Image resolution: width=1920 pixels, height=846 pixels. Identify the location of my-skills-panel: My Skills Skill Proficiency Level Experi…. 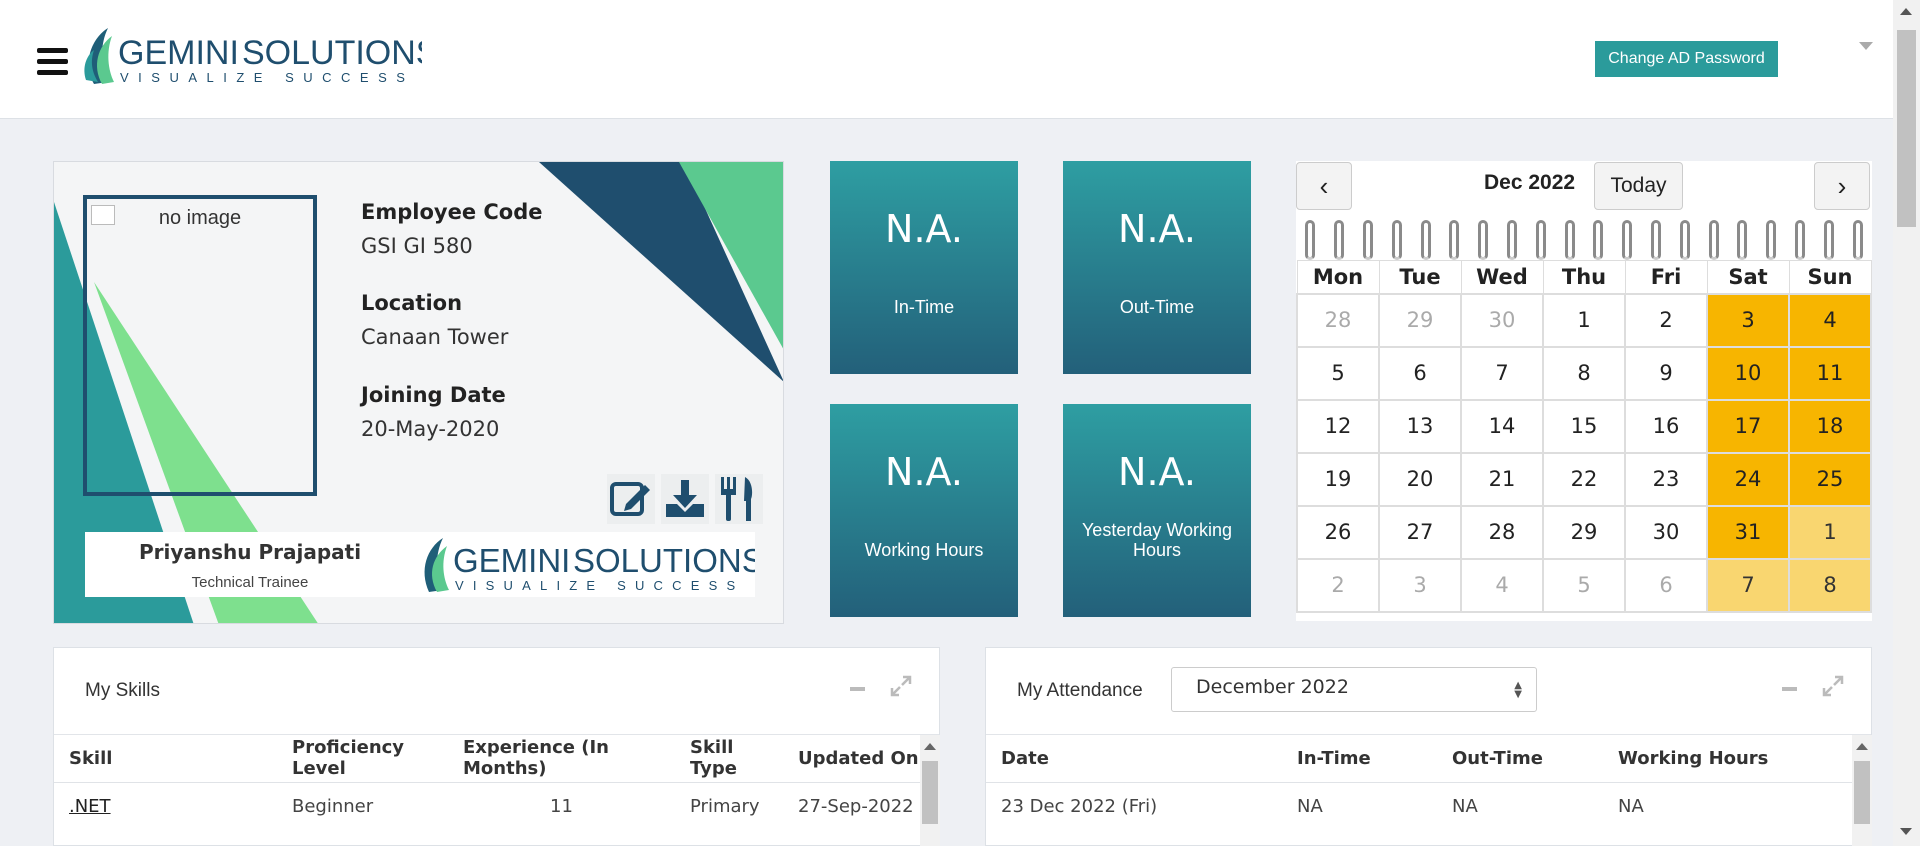
(496, 746).